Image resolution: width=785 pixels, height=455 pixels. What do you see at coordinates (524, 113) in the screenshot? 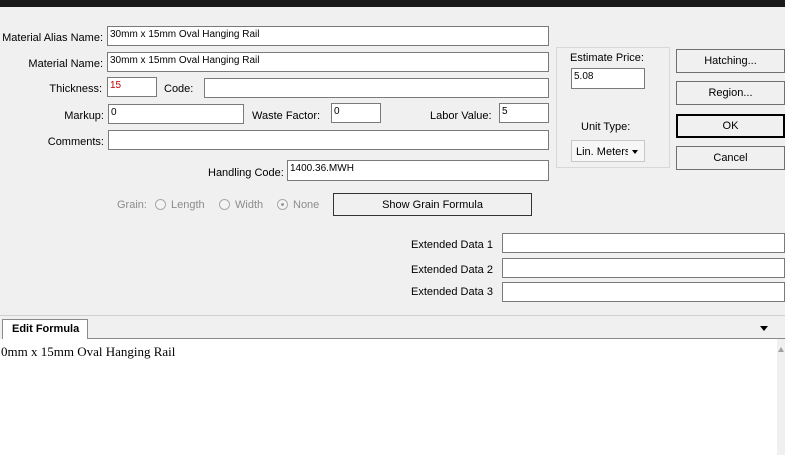
I see `labor-value-input: 5` at bounding box center [524, 113].